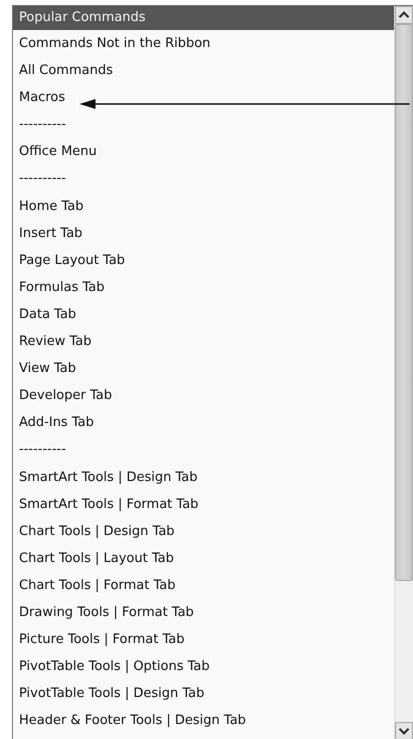  I want to click on list-item: Chart Tools | Layout Tab, so click(203, 558).